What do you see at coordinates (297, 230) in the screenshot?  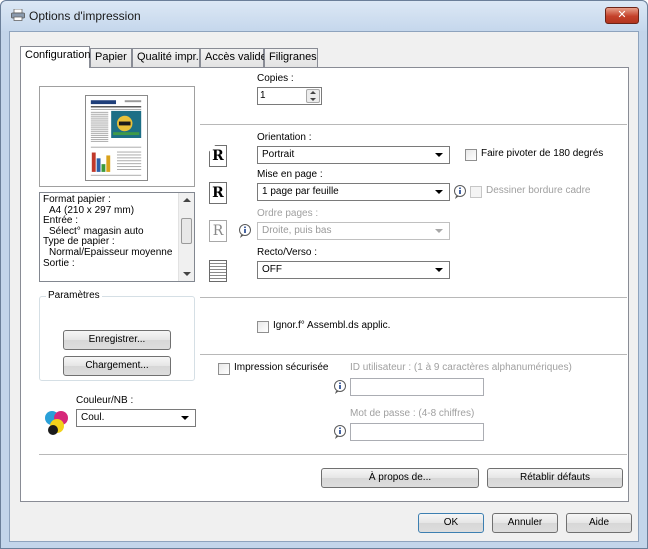 I see `page-order-value: Droite, puis bas` at bounding box center [297, 230].